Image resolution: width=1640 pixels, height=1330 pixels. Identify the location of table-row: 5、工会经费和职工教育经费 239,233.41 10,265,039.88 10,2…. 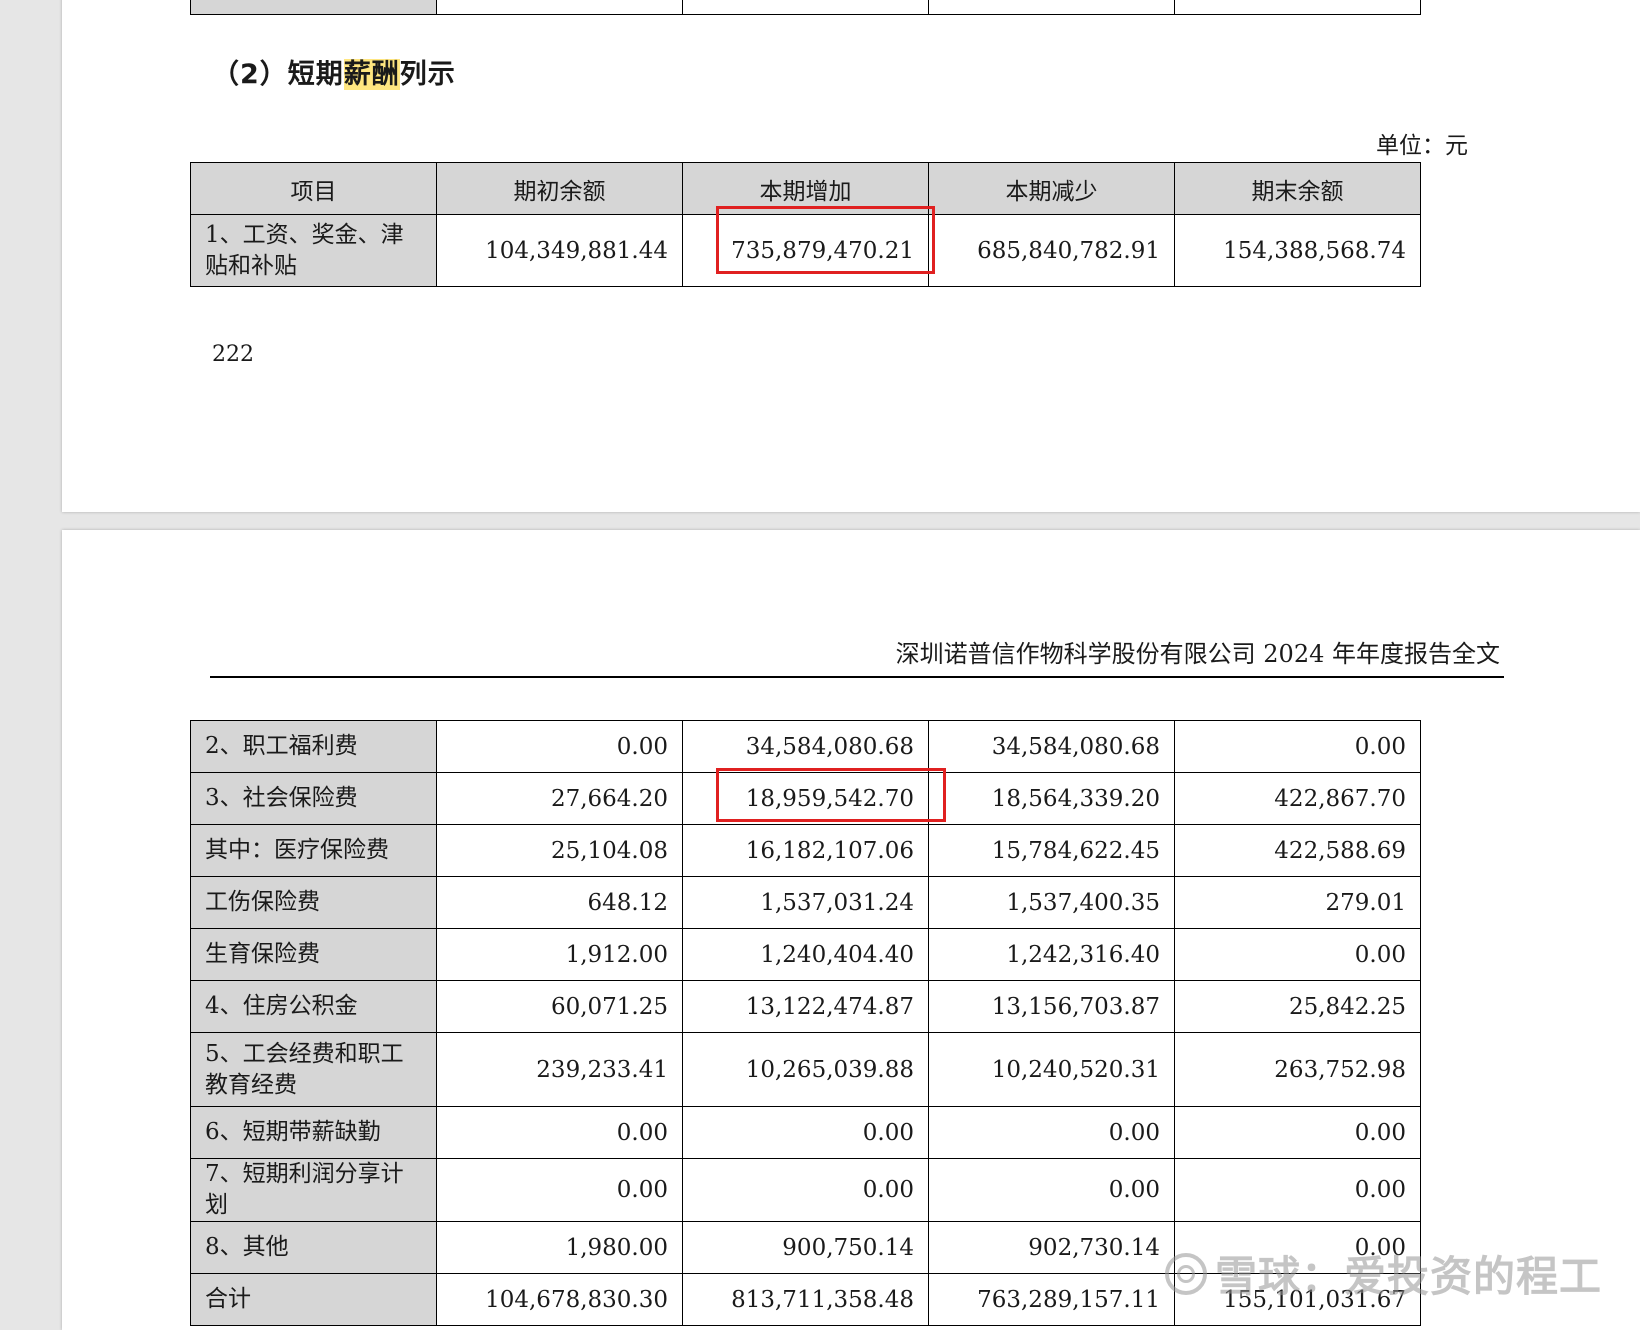
(805, 1069).